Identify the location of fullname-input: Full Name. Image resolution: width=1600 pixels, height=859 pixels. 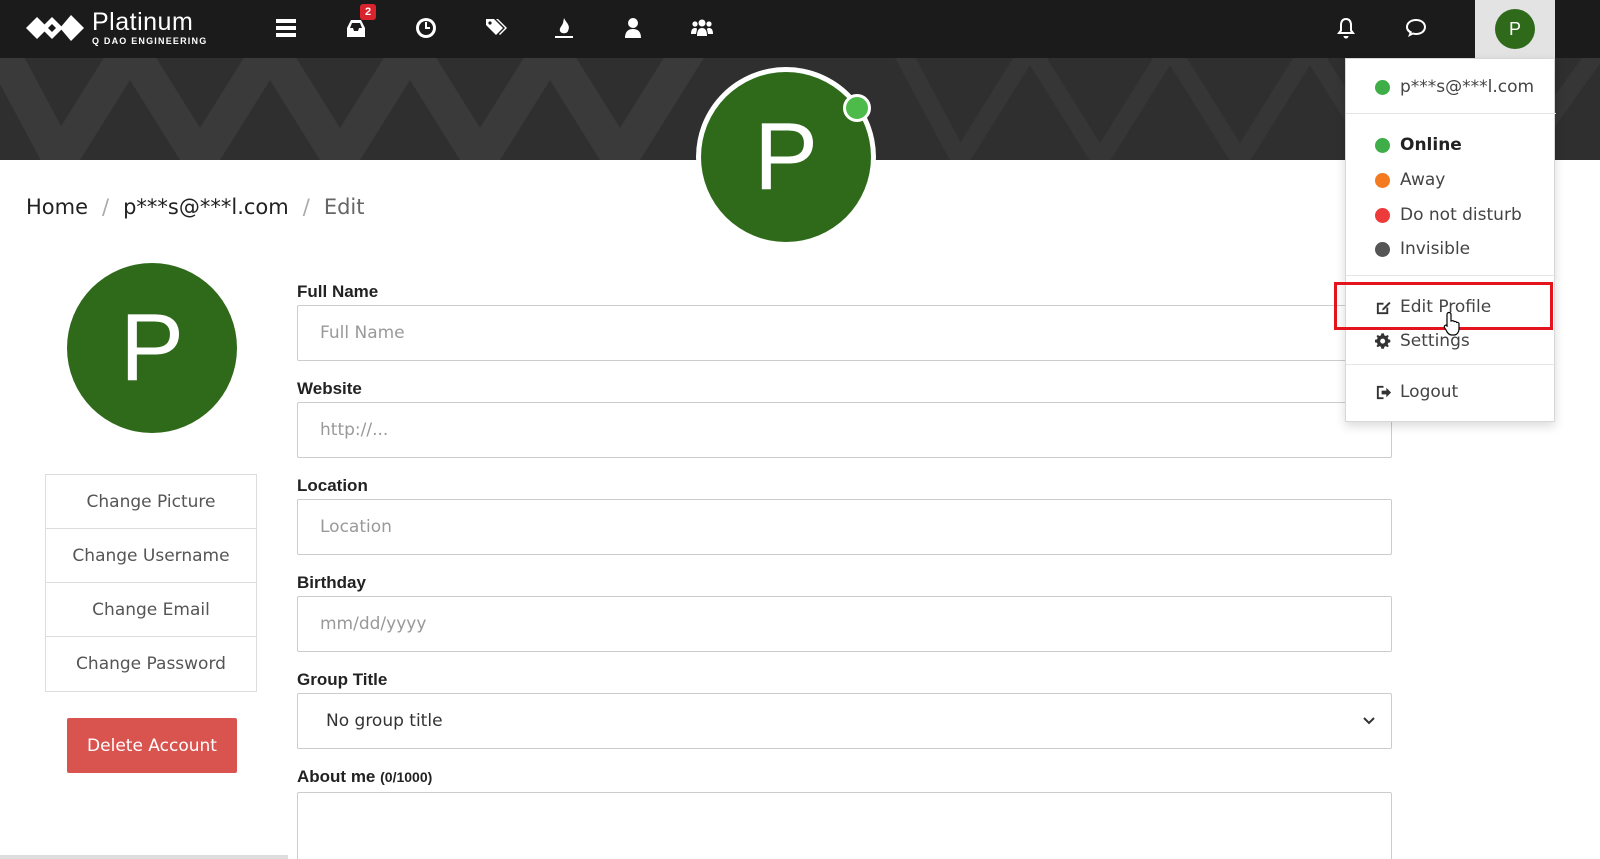
(844, 333).